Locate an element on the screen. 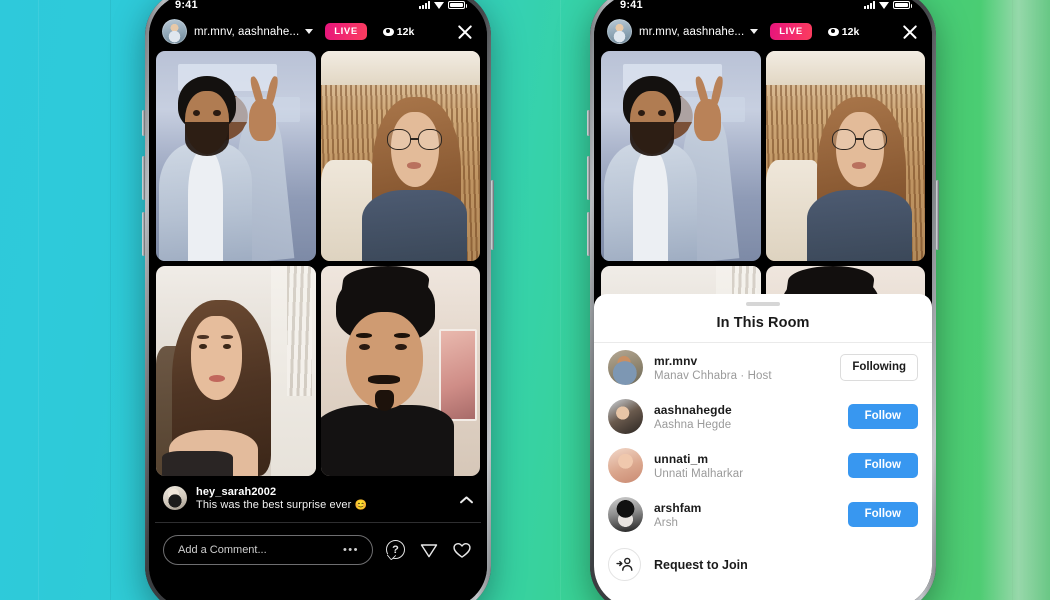  comment-input-bar: Add a Comment... ••• ? is located at coordinates (318, 551).